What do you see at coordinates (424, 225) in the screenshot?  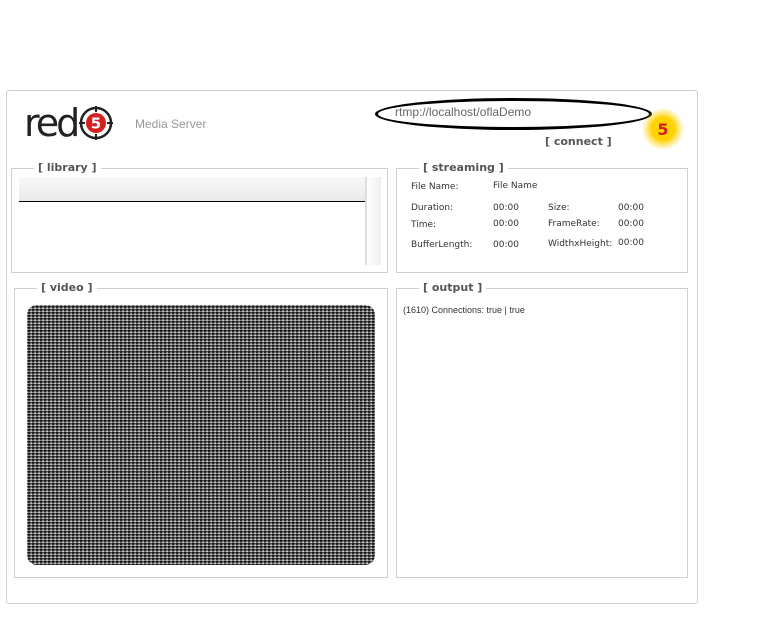 I see `time-label: Time:` at bounding box center [424, 225].